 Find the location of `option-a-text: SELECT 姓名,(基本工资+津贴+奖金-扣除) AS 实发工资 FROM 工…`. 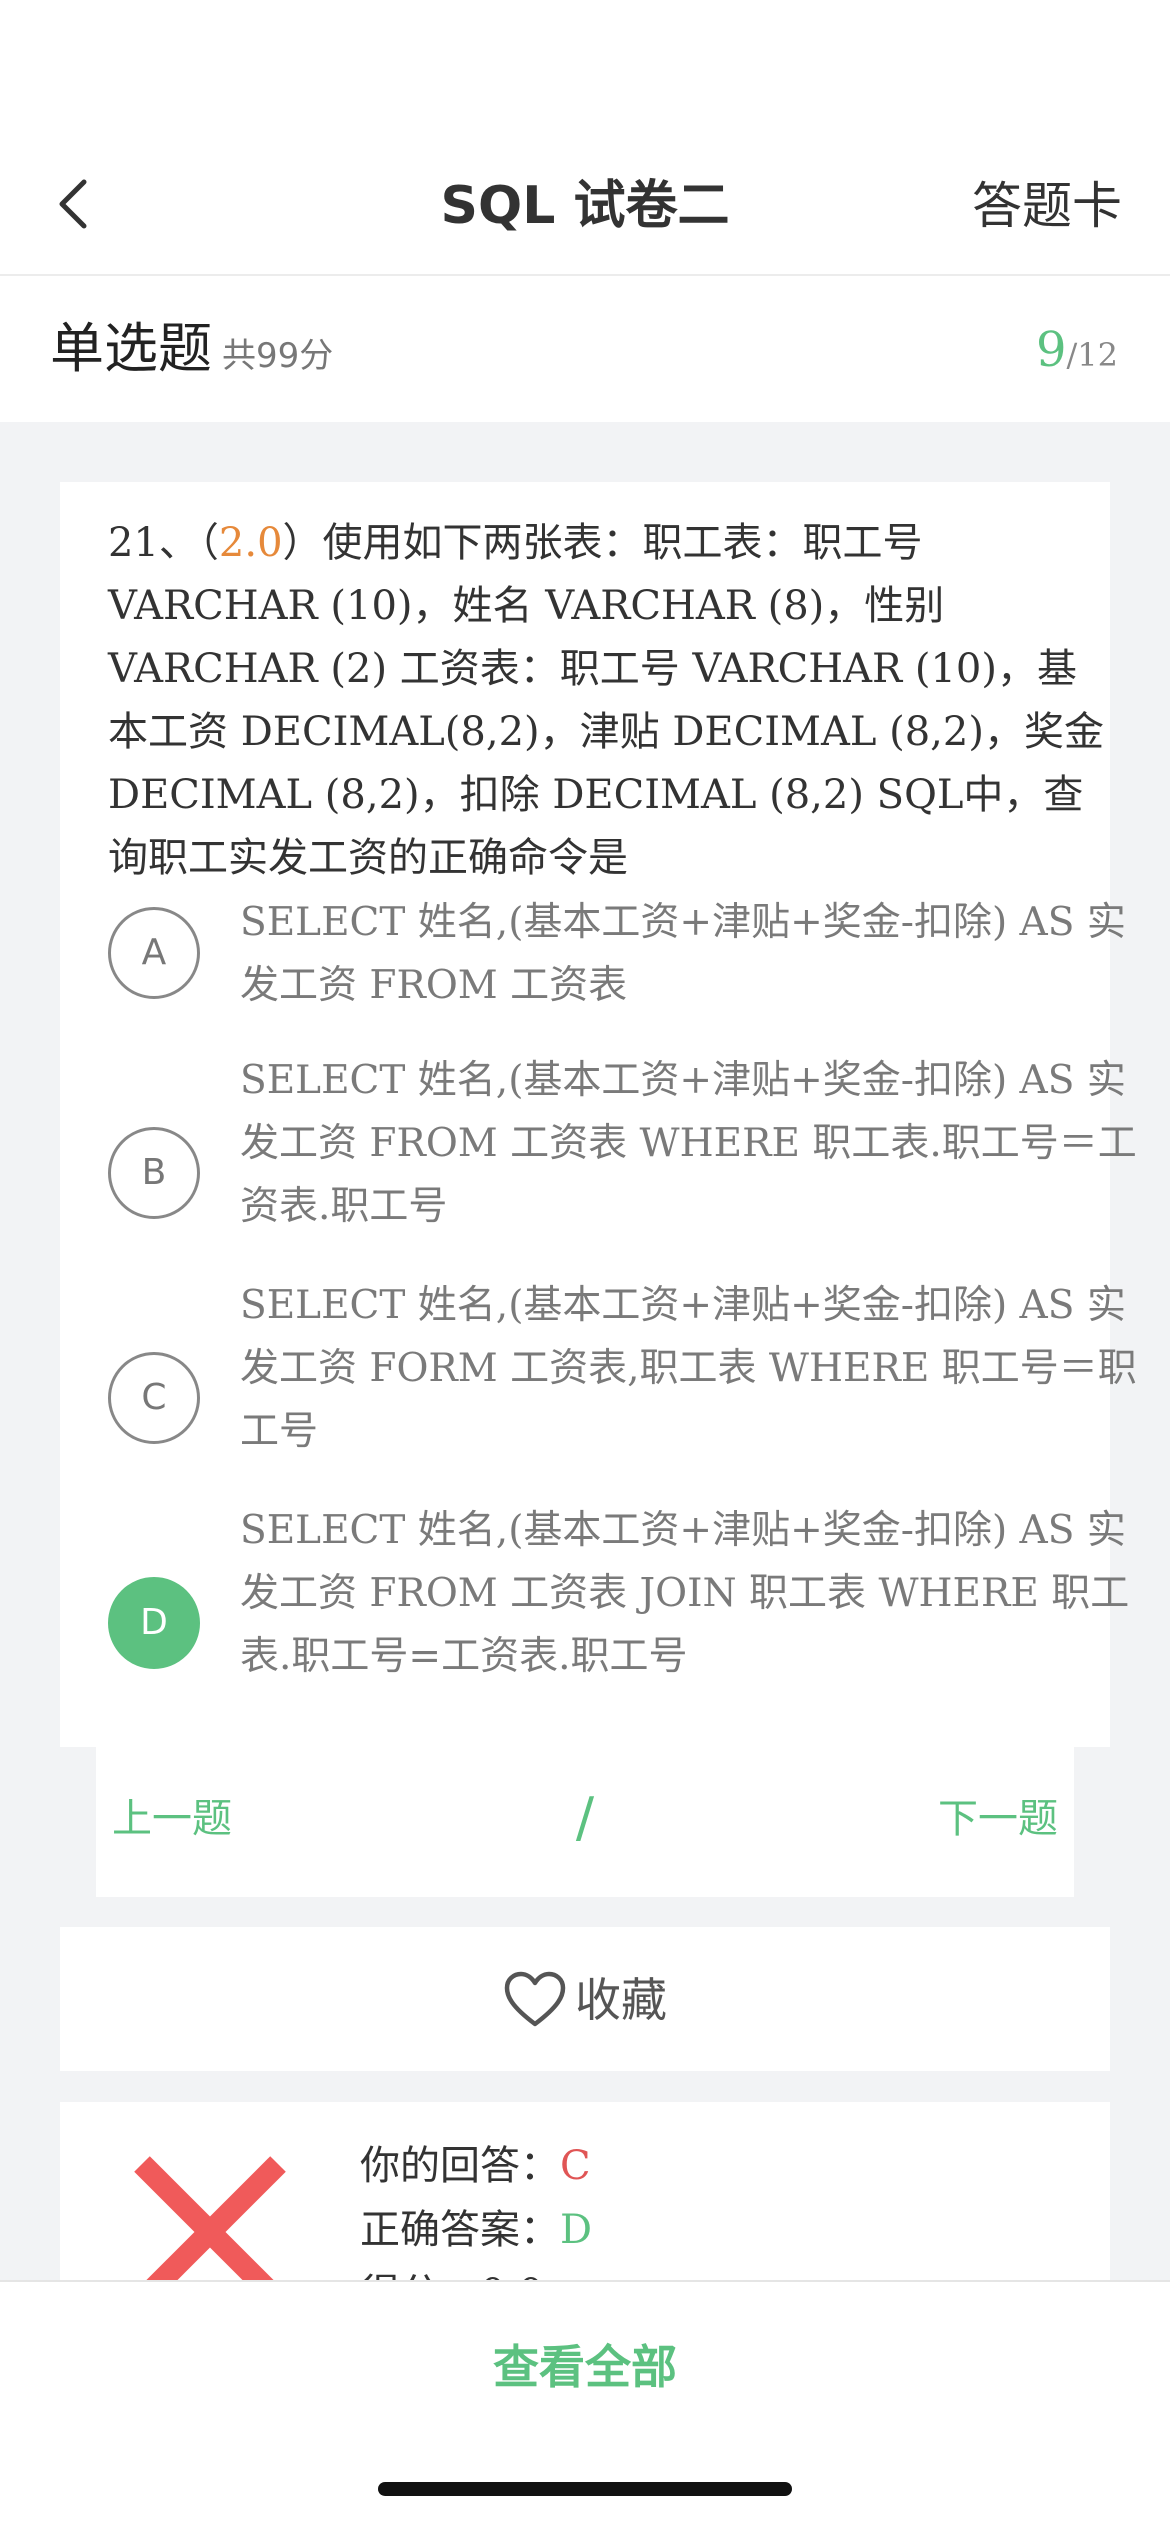

option-a-text: SELECT 姓名,(基本工资+津贴+奖金-扣除) AS 实发工资 FROM 工… is located at coordinates (690, 954).